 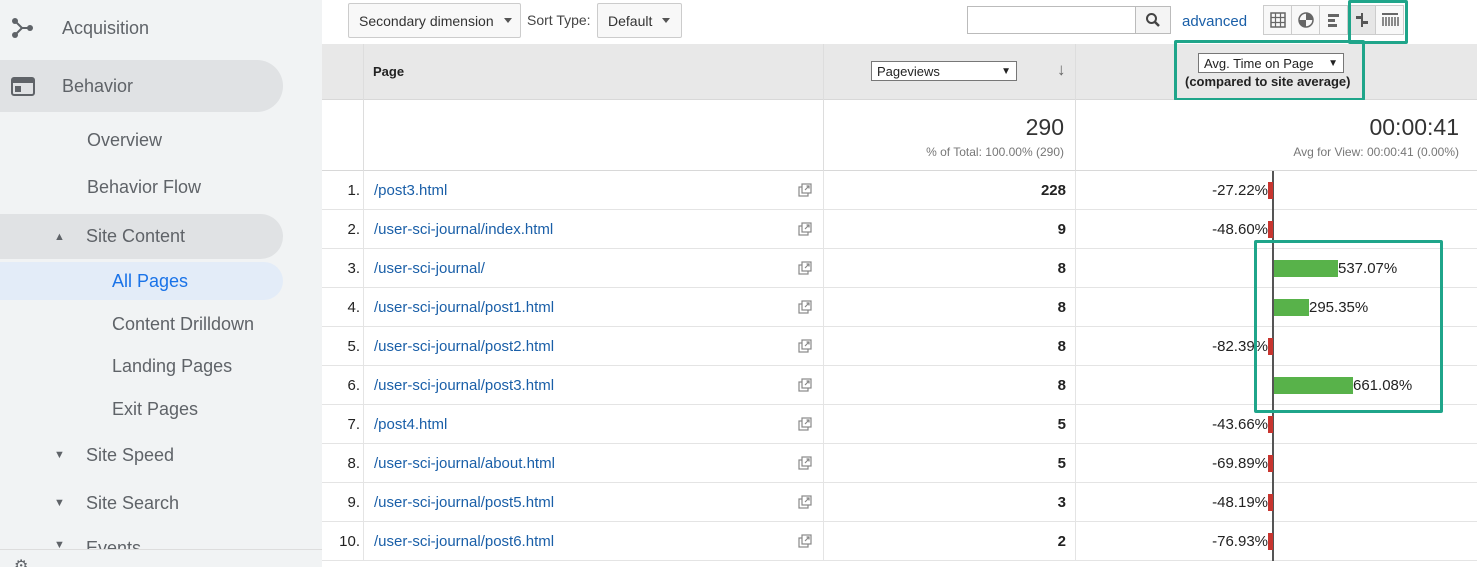 I want to click on row-index: 6., so click(x=353, y=385).